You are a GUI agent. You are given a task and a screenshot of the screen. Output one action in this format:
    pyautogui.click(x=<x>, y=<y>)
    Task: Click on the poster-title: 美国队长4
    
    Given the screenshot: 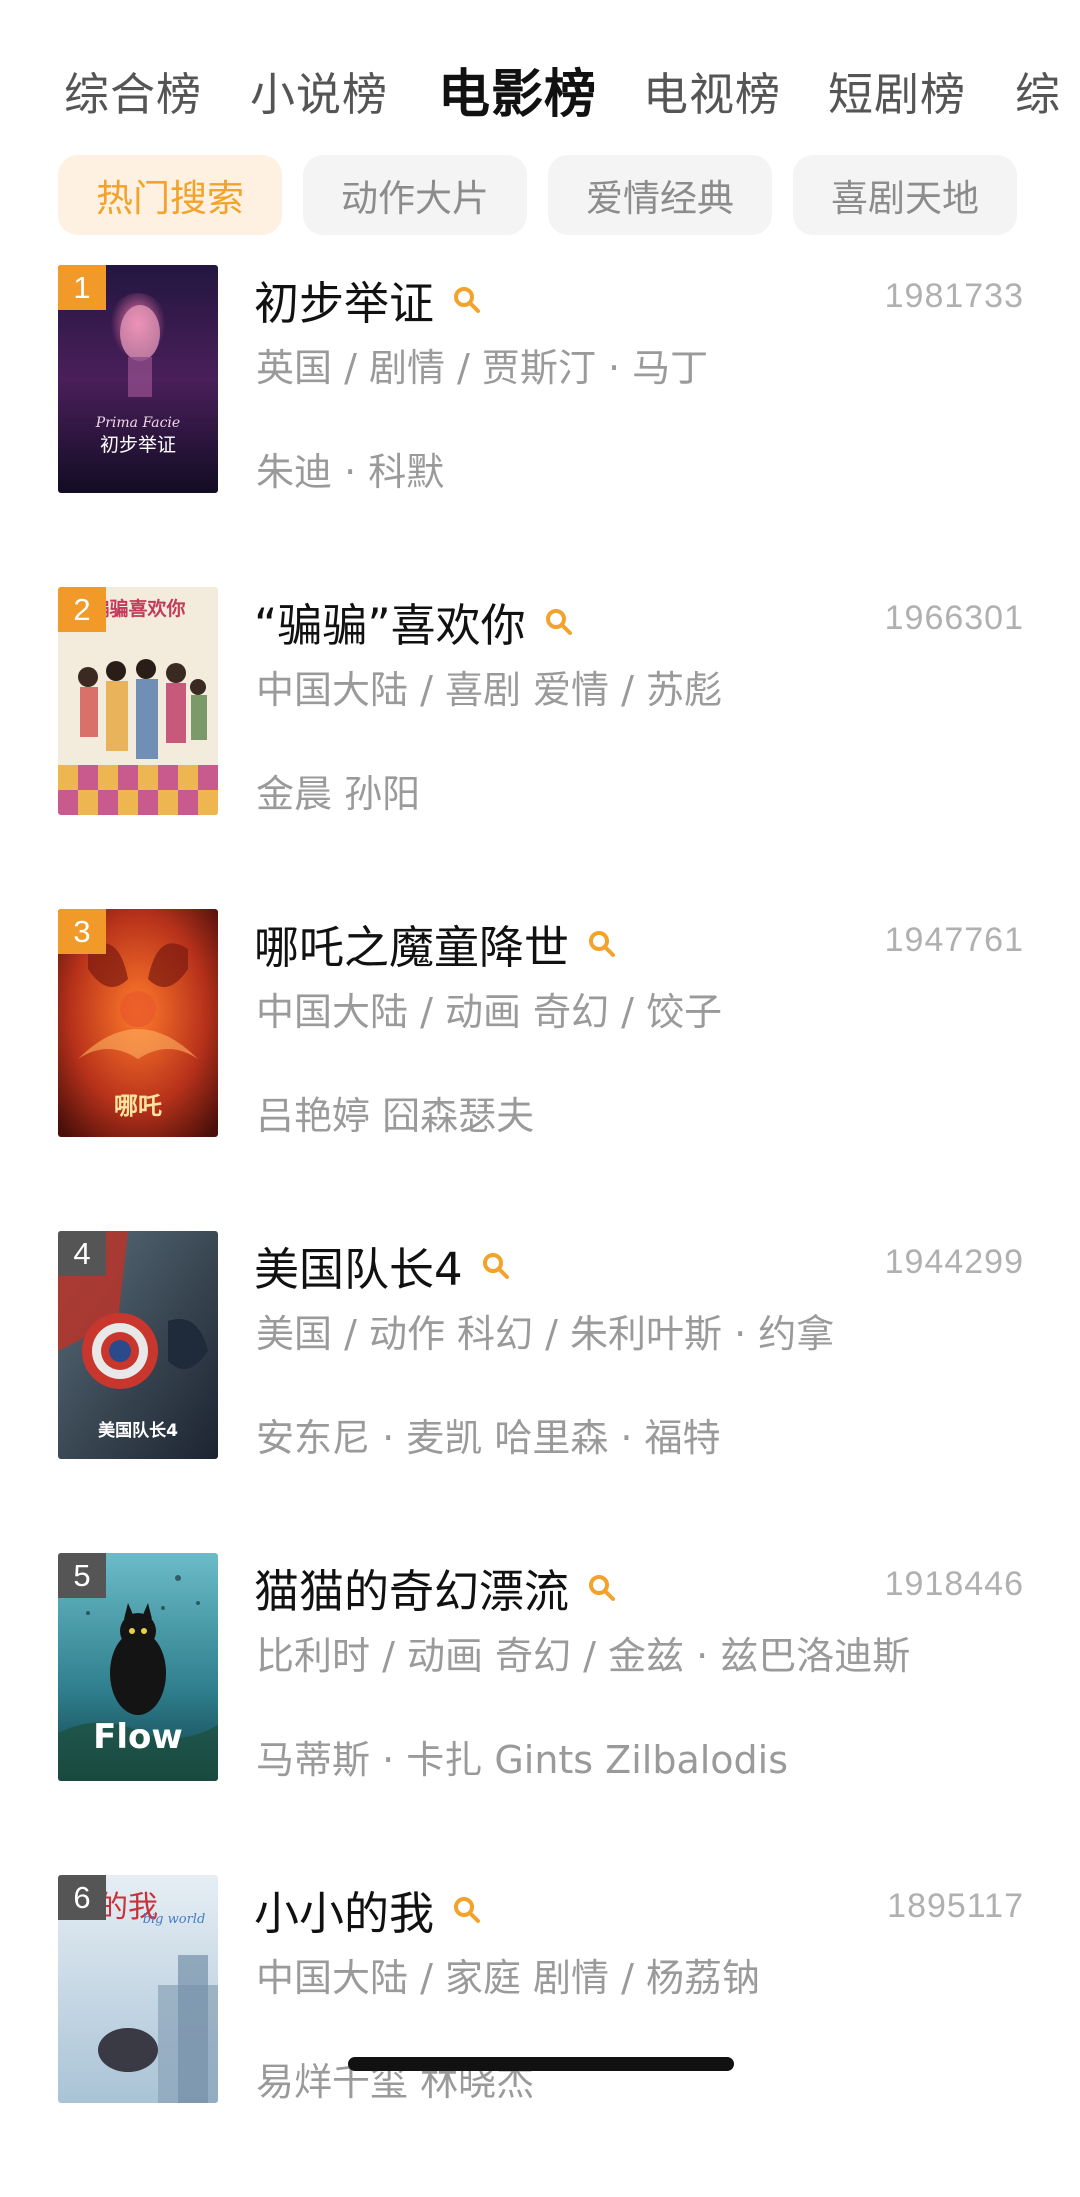 What is the action you would take?
    pyautogui.click(x=138, y=1430)
    